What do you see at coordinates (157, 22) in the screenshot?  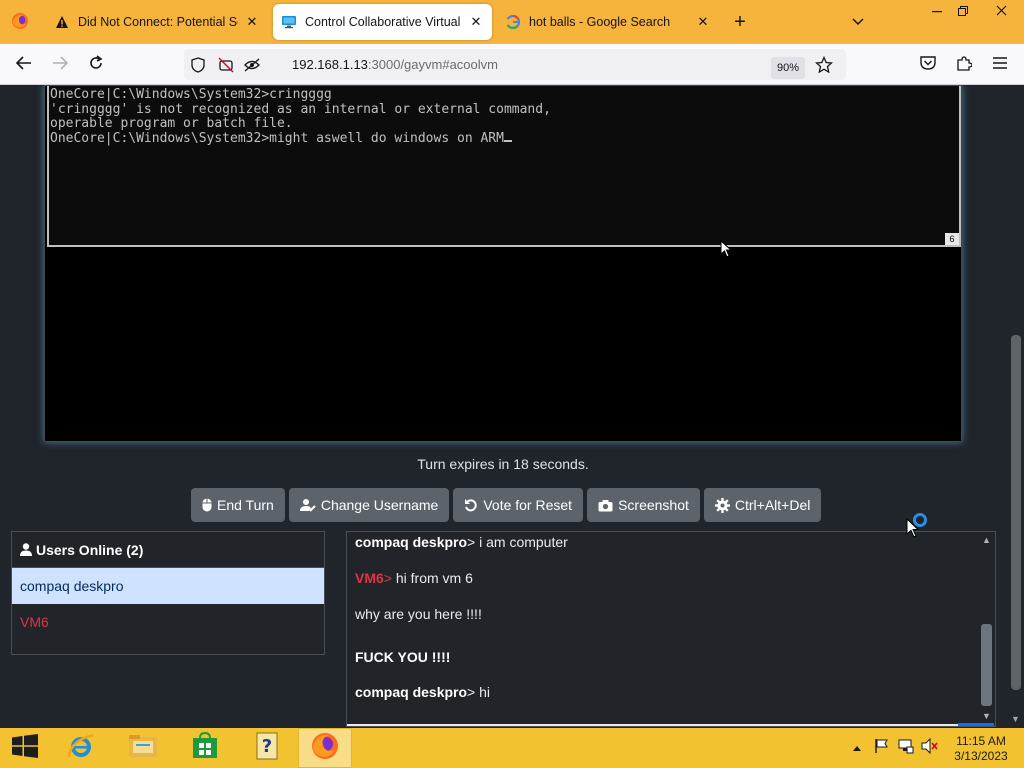 I see `tab-did-not-connect: Did Not Connect: Potential Secu ✕` at bounding box center [157, 22].